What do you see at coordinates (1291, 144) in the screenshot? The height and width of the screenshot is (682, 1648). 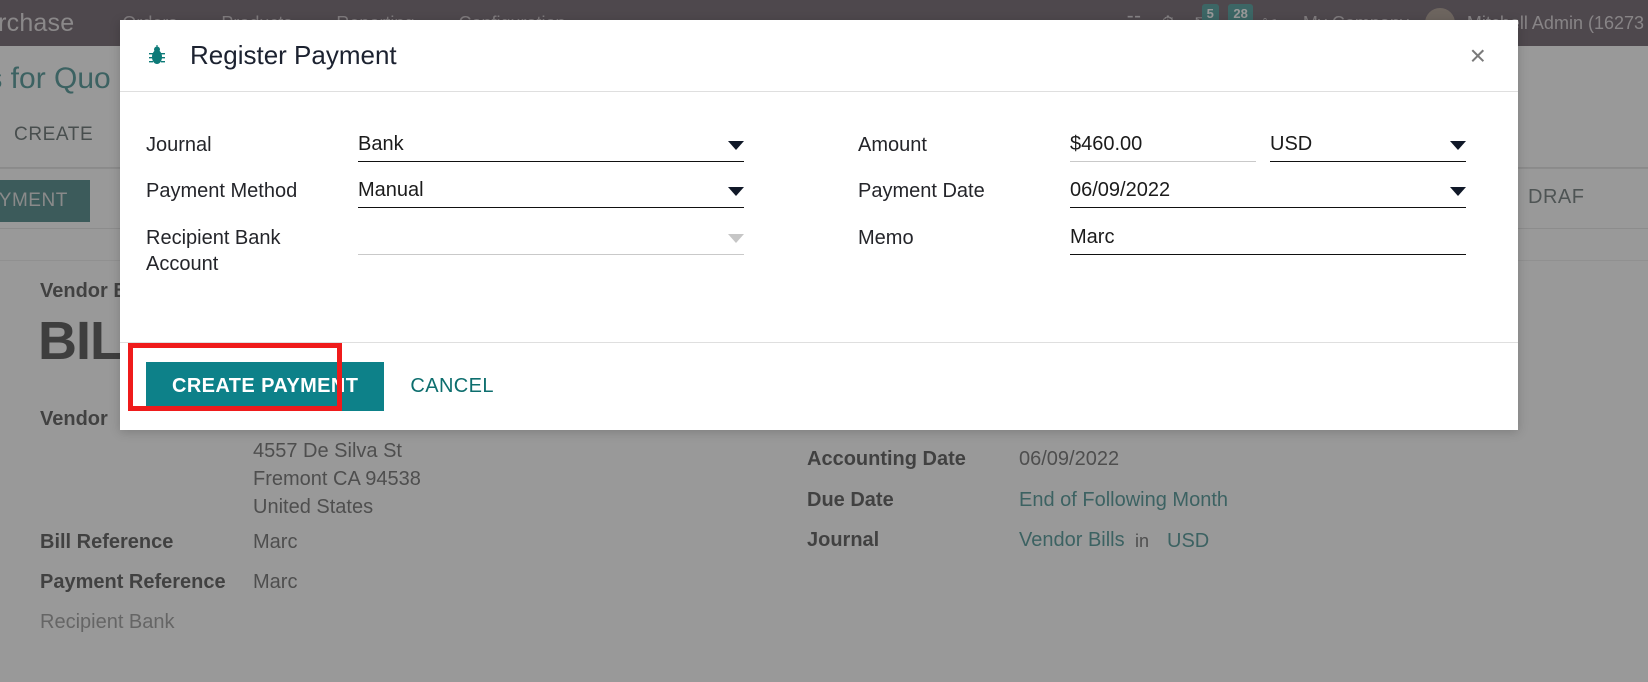 I see `currency-value: USD` at bounding box center [1291, 144].